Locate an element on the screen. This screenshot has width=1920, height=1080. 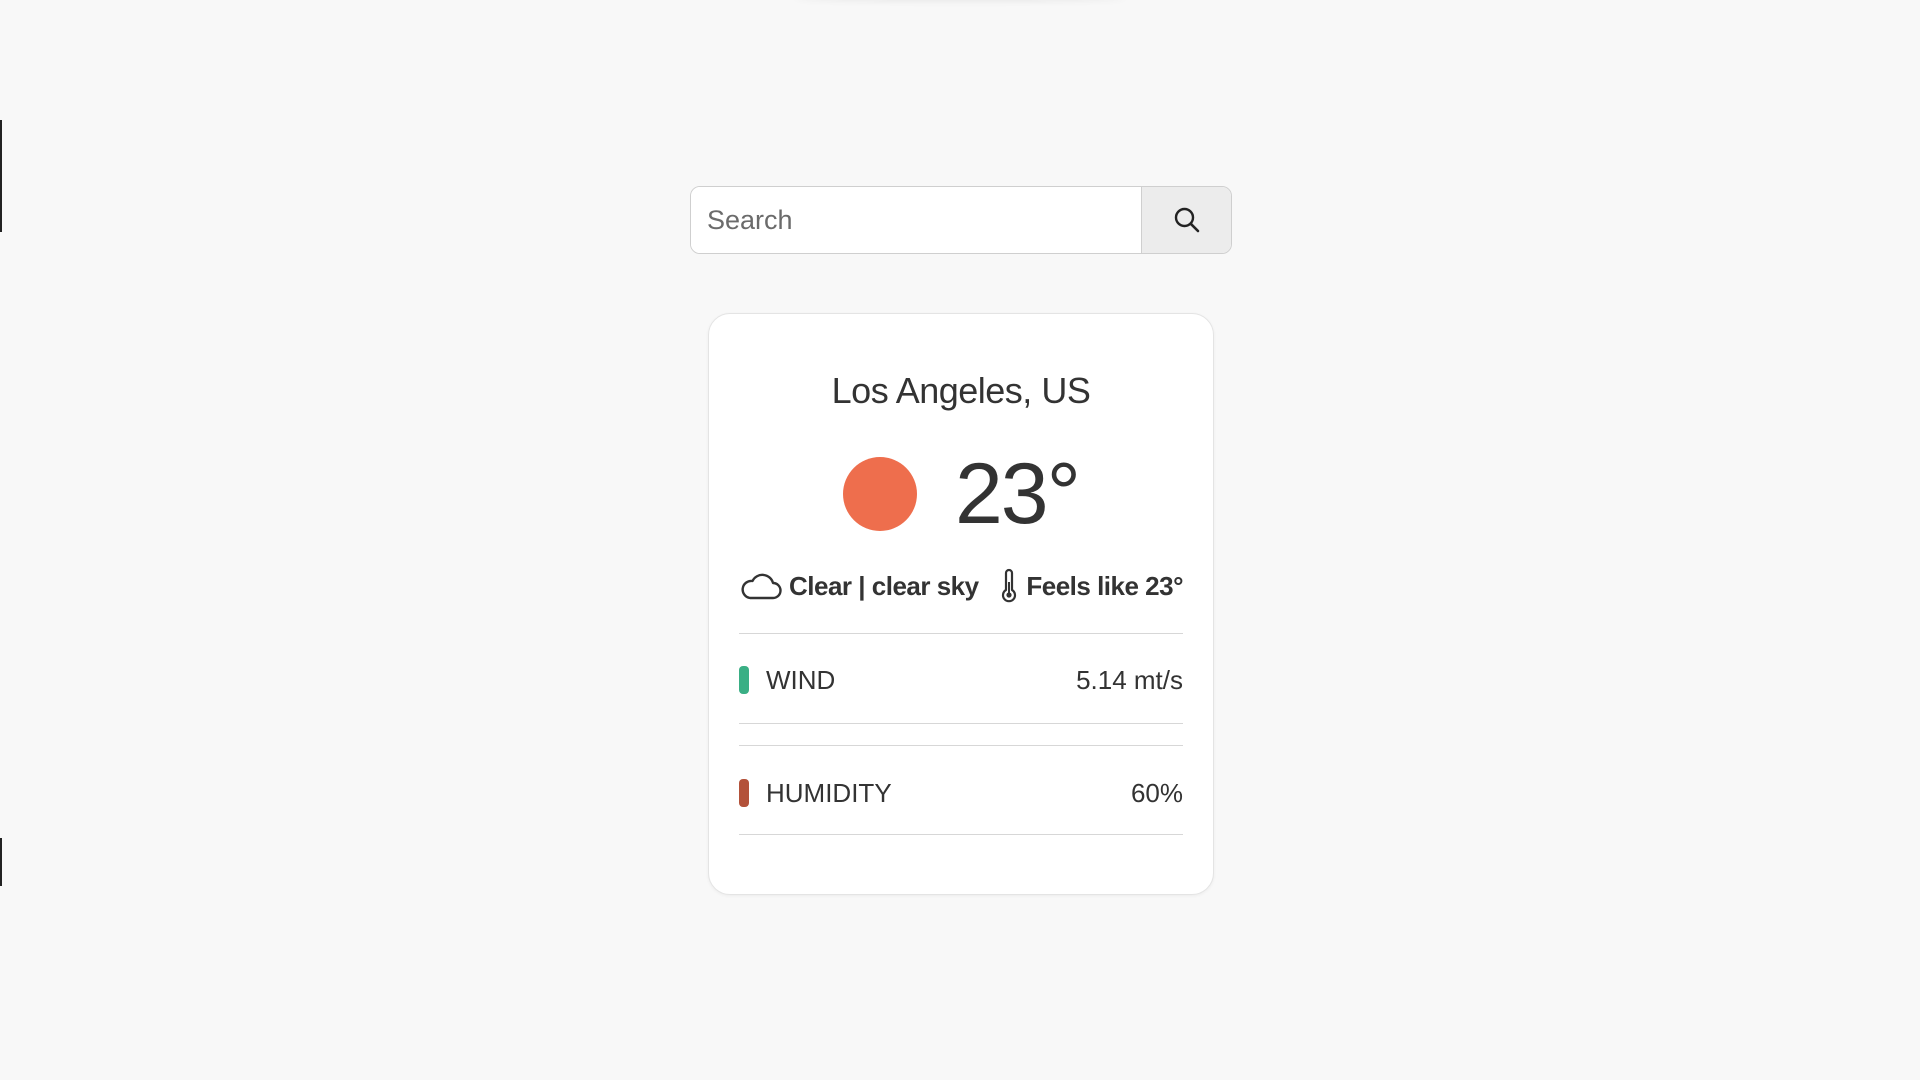
wind-marker is located at coordinates (744, 680).